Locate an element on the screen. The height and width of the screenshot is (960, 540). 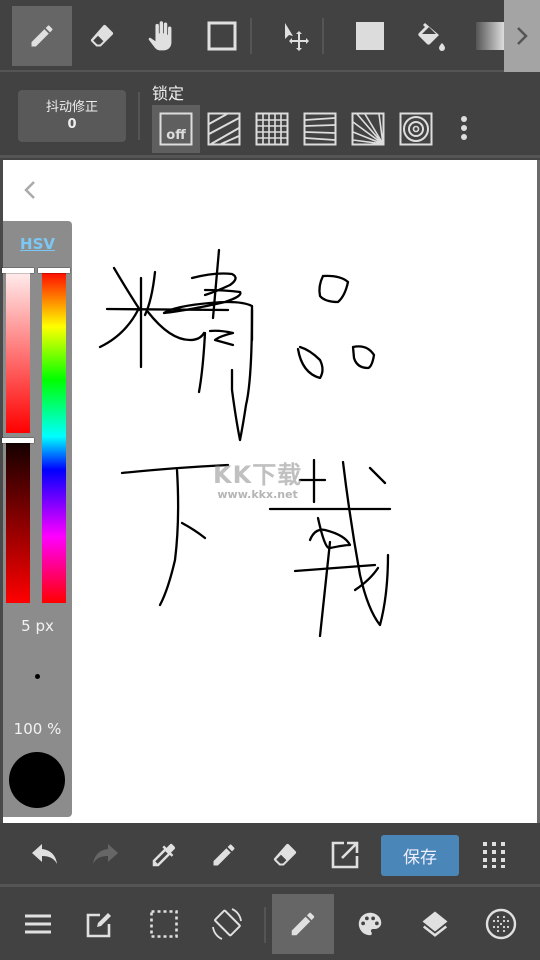
nav-edit-button is located at coordinates (100, 924).